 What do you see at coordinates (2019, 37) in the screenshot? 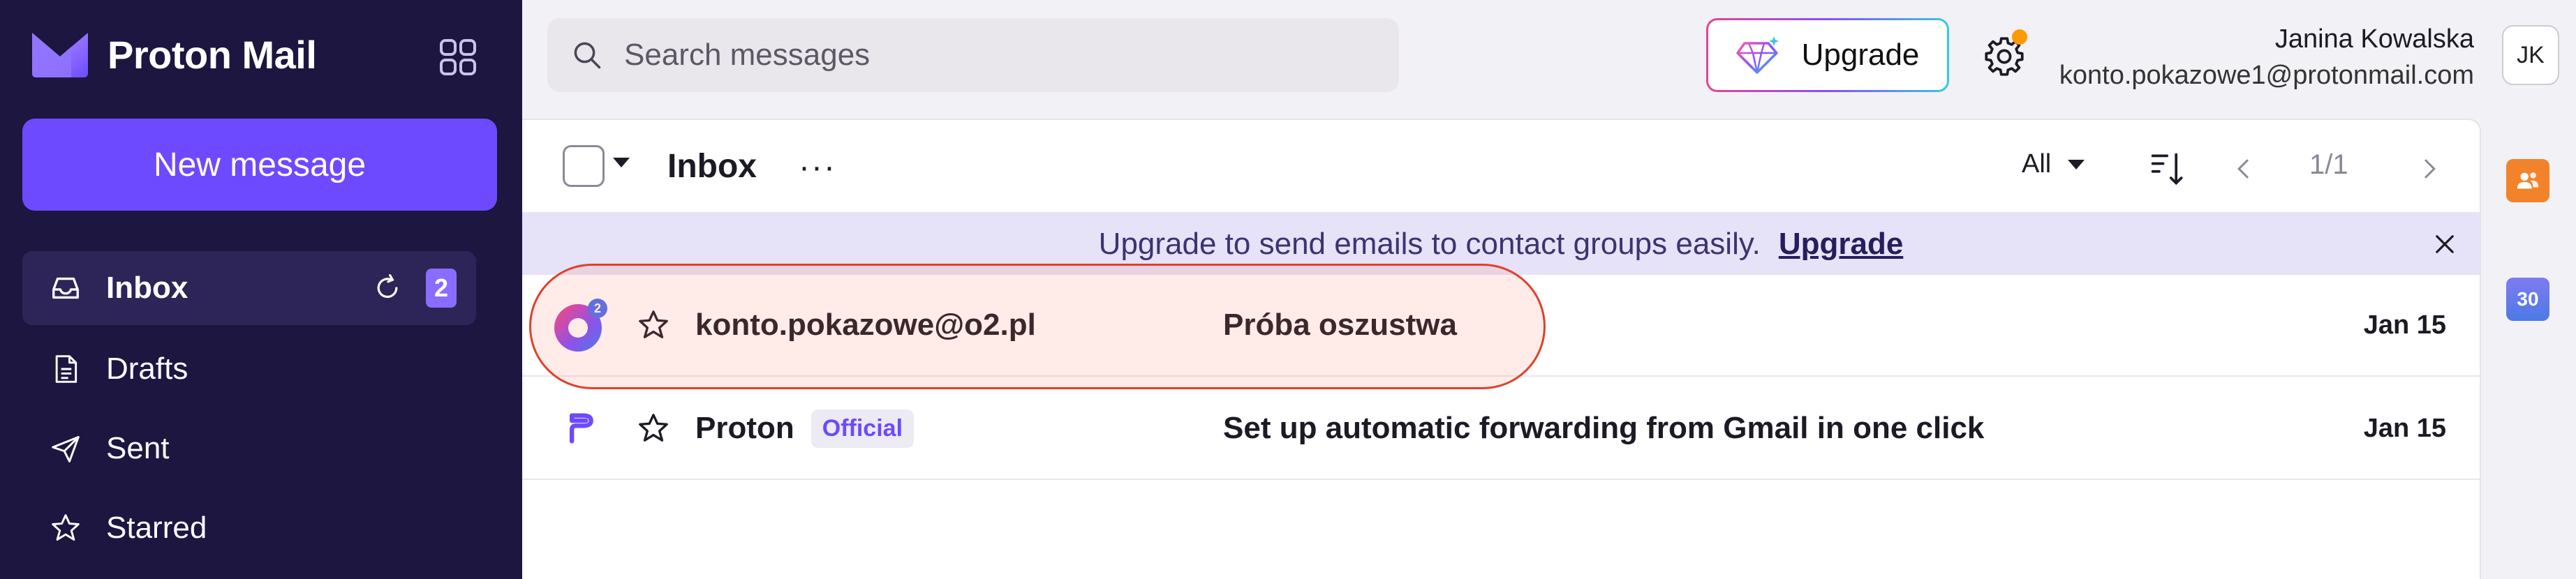
I see `notification-dot` at bounding box center [2019, 37].